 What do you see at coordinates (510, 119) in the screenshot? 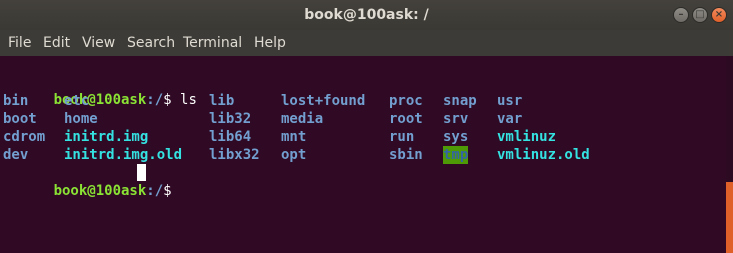
I see `ls-entry: var` at bounding box center [510, 119].